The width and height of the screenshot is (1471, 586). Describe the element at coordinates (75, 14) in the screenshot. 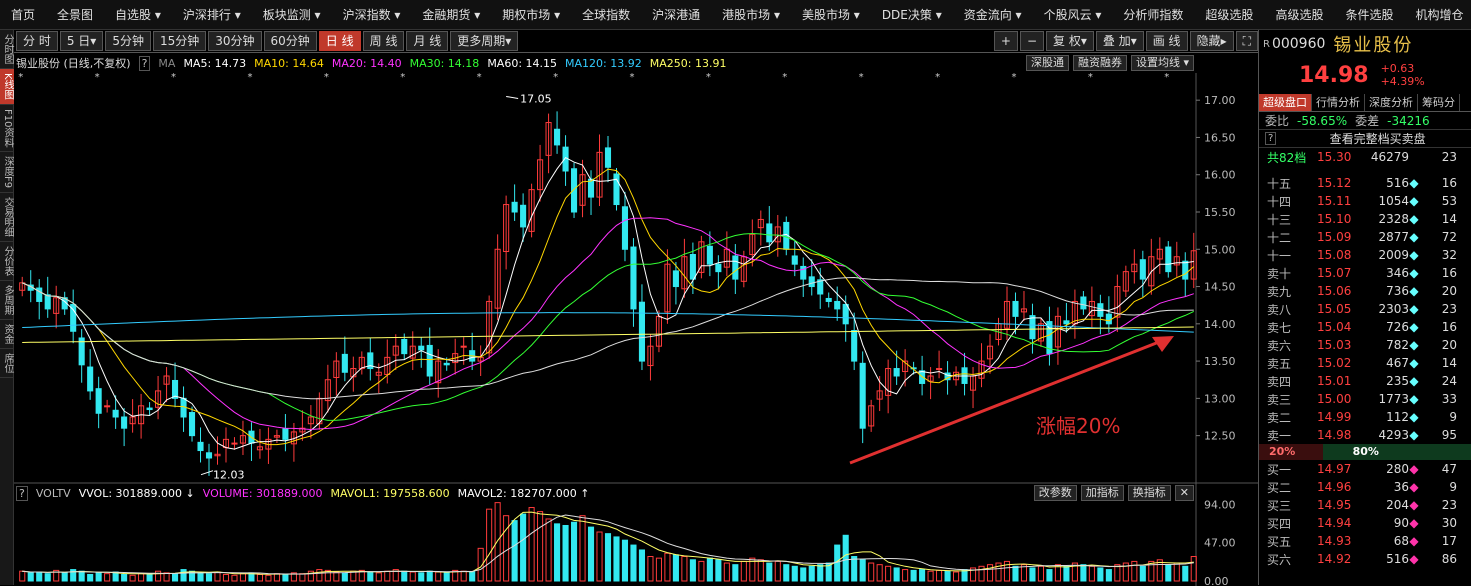

I see `nav-item-1: 全景图` at that location.